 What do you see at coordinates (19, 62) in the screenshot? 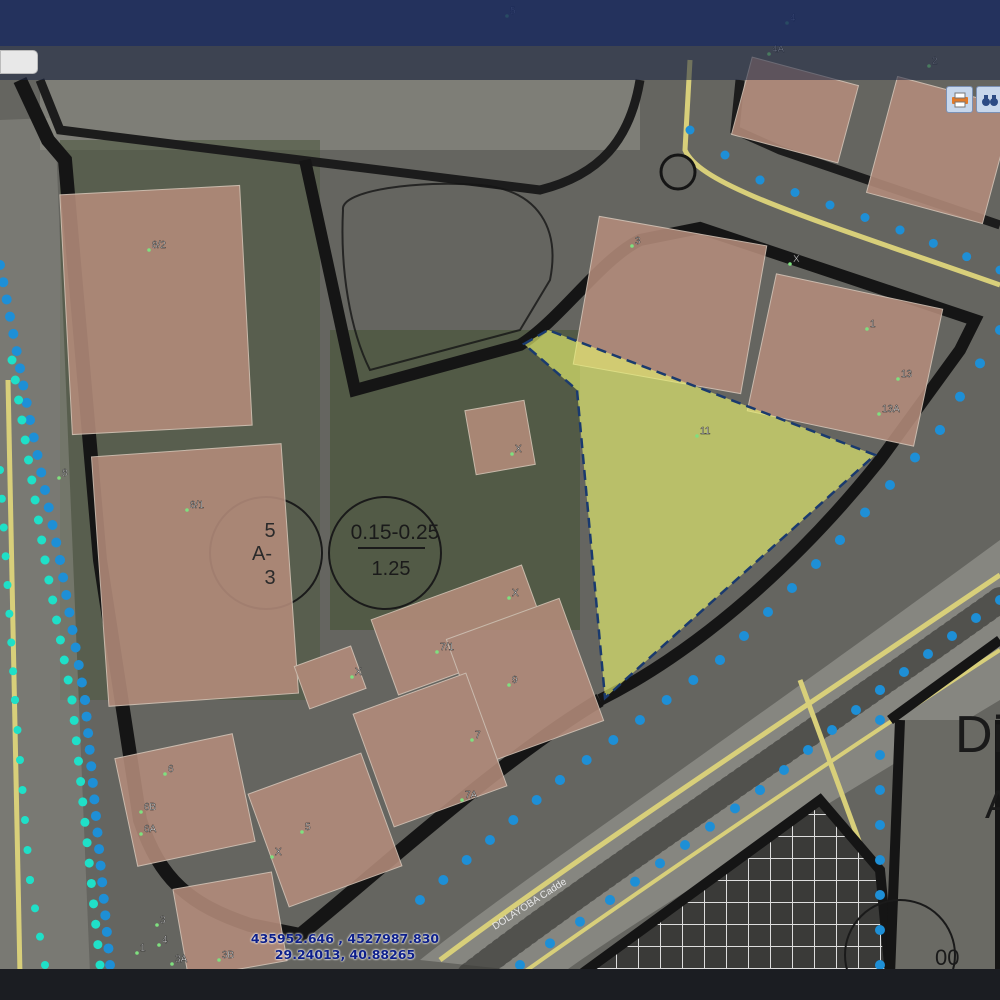
I see `search-input` at bounding box center [19, 62].